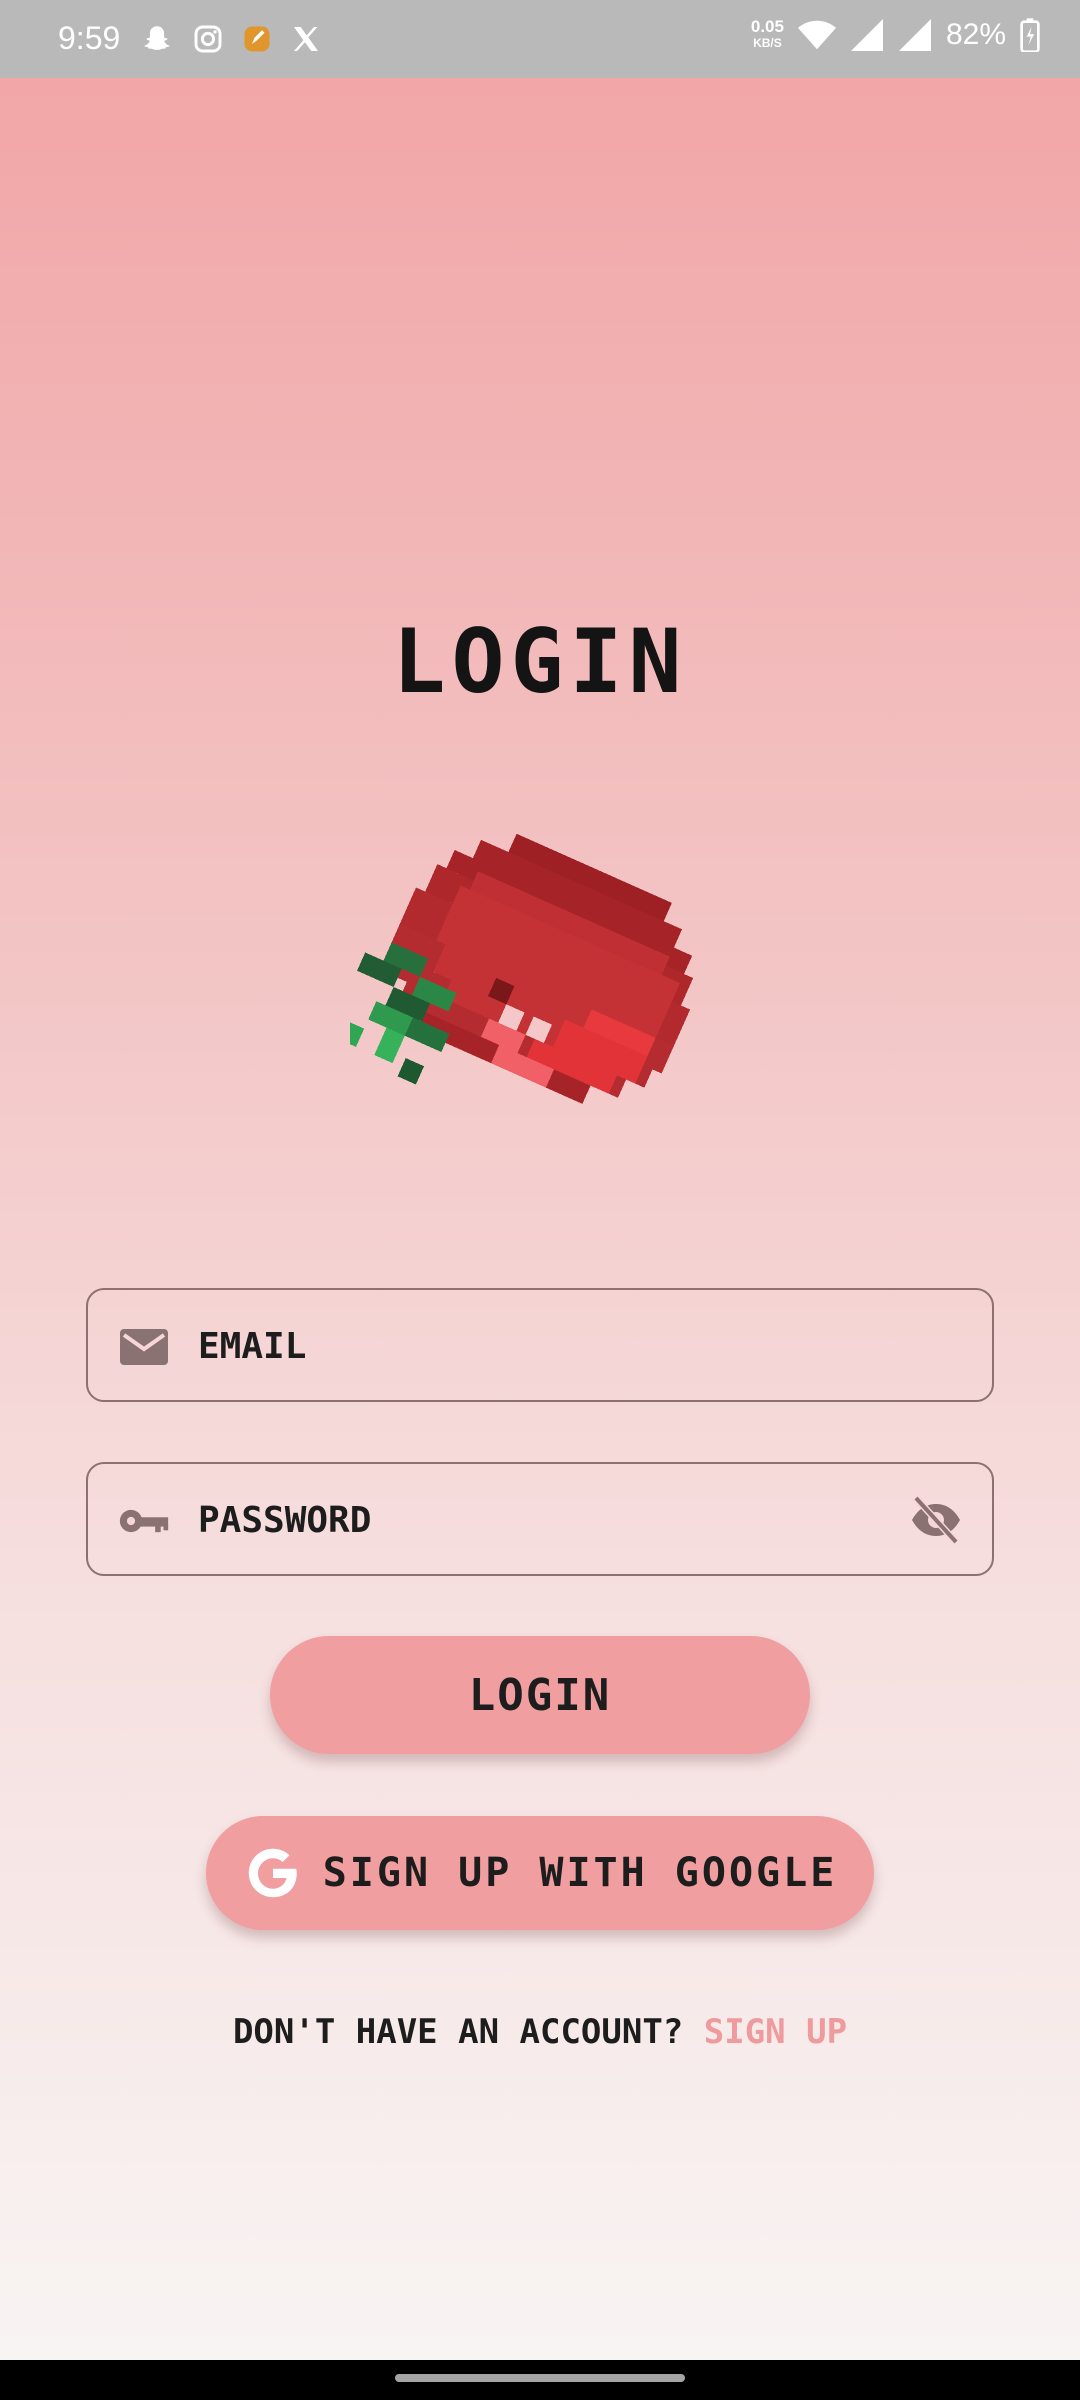 This screenshot has width=1080, height=2400. What do you see at coordinates (231, 39) in the screenshot?
I see `notification-icons` at bounding box center [231, 39].